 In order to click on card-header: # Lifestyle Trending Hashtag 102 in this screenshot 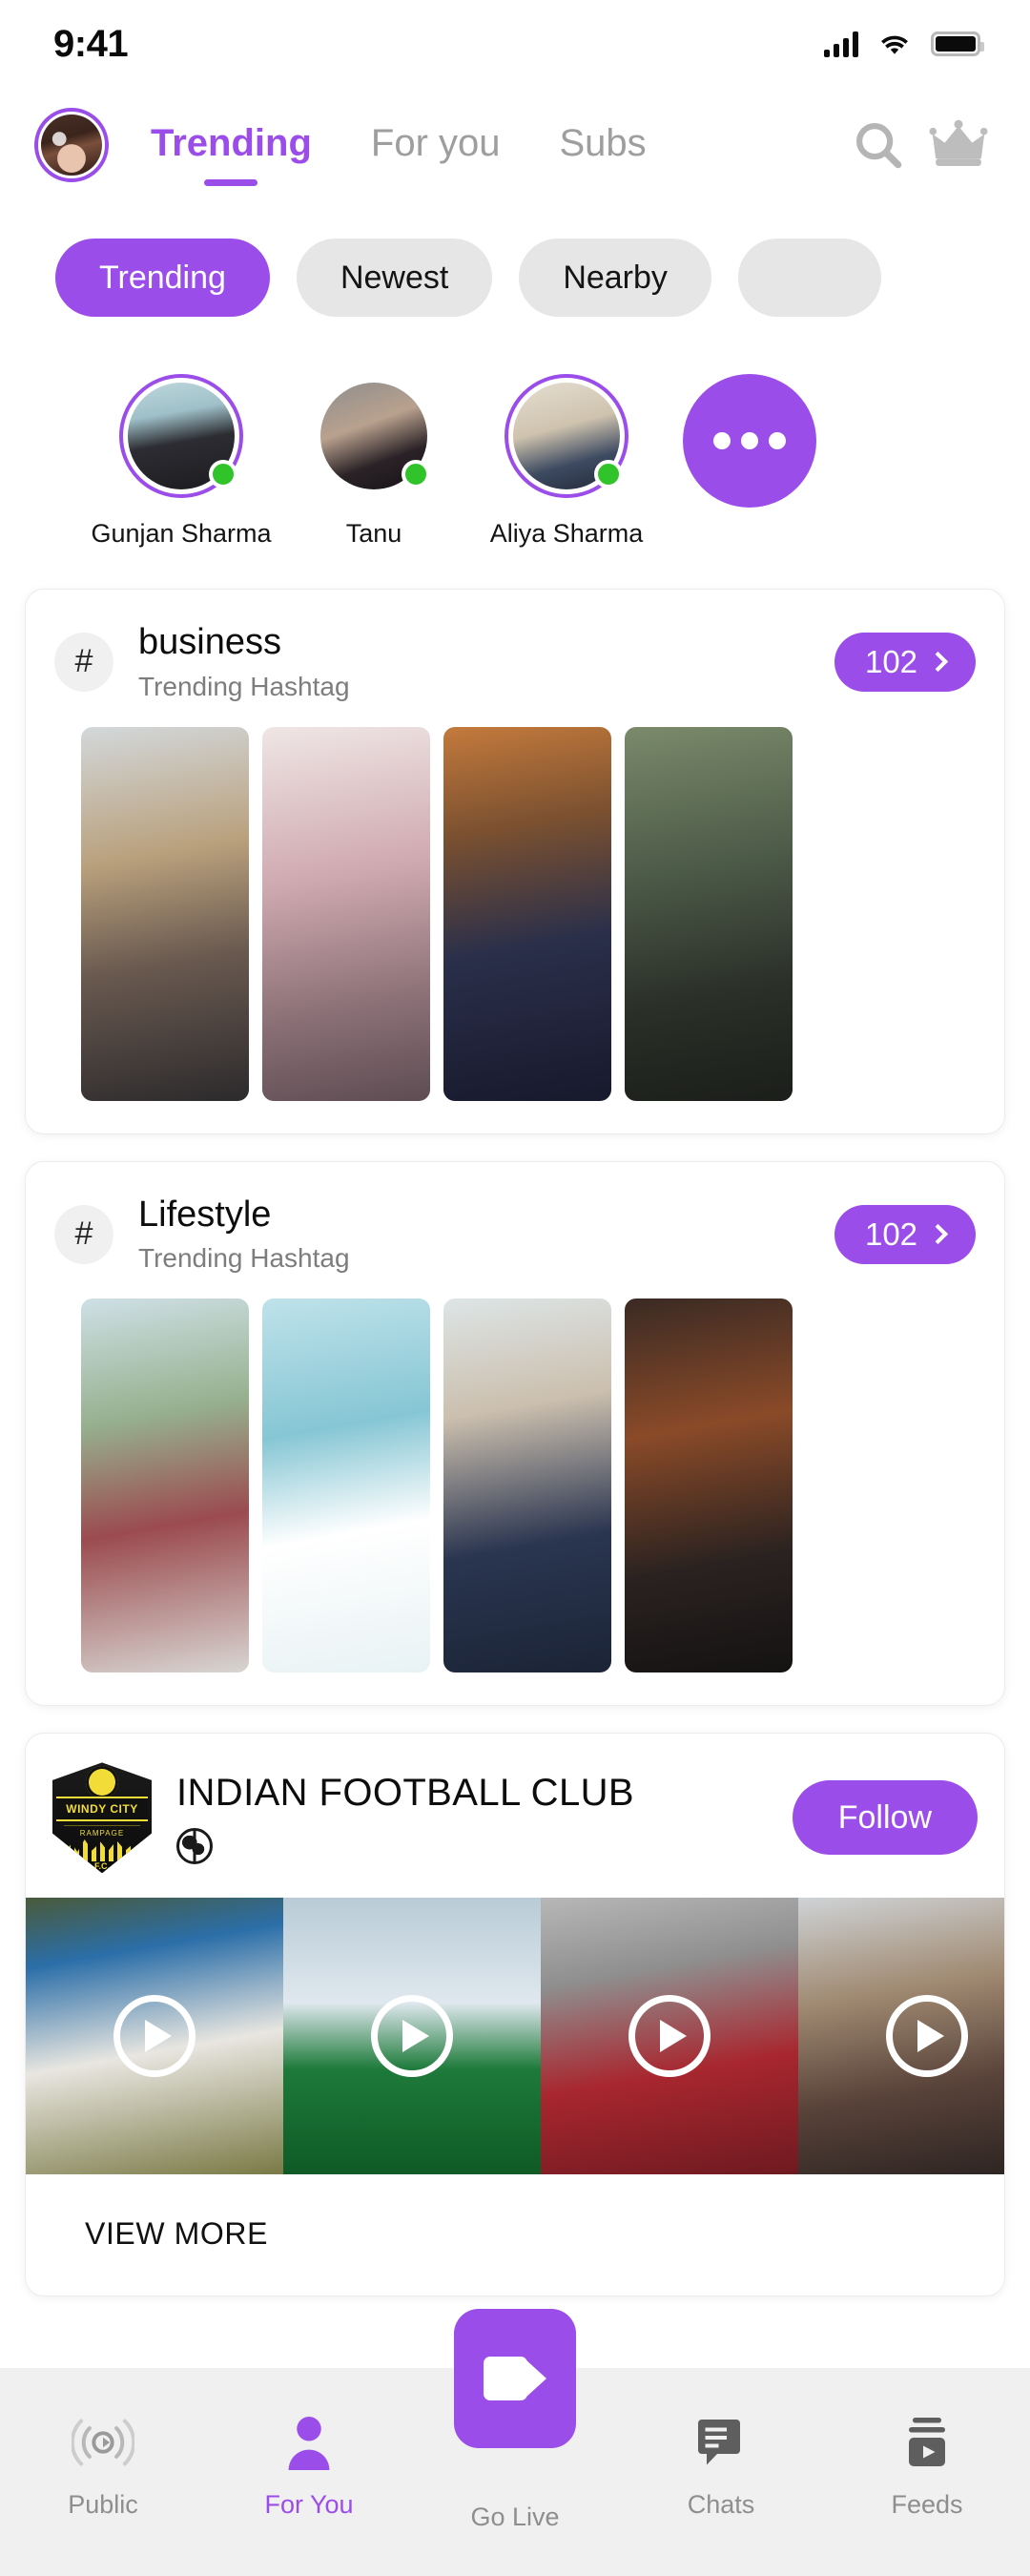, I will do `click(515, 1230)`.